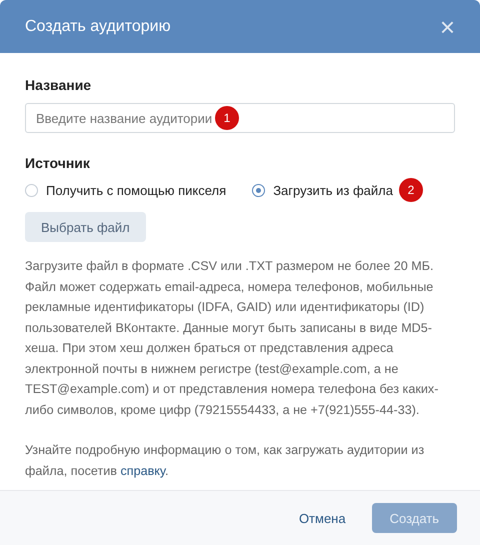  What do you see at coordinates (58, 85) in the screenshot?
I see `field-label: Название` at bounding box center [58, 85].